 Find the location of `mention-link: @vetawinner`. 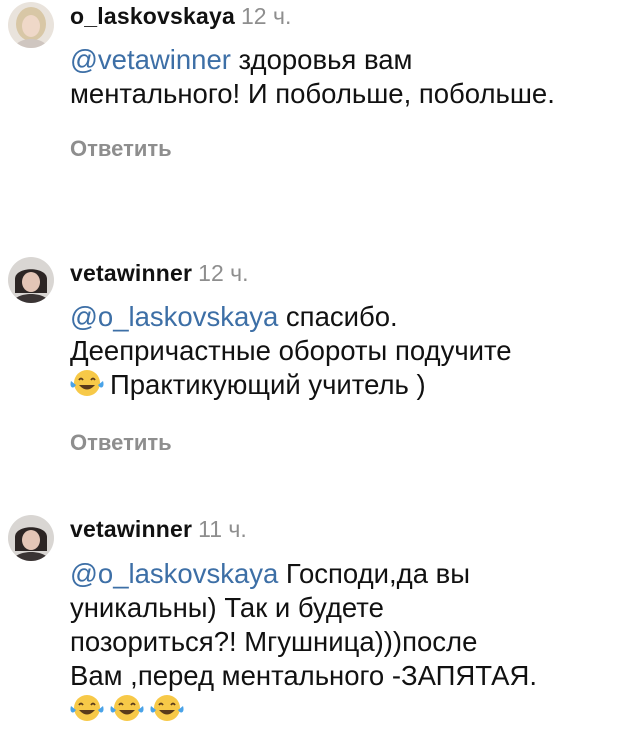

mention-link: @vetawinner is located at coordinates (150, 59).